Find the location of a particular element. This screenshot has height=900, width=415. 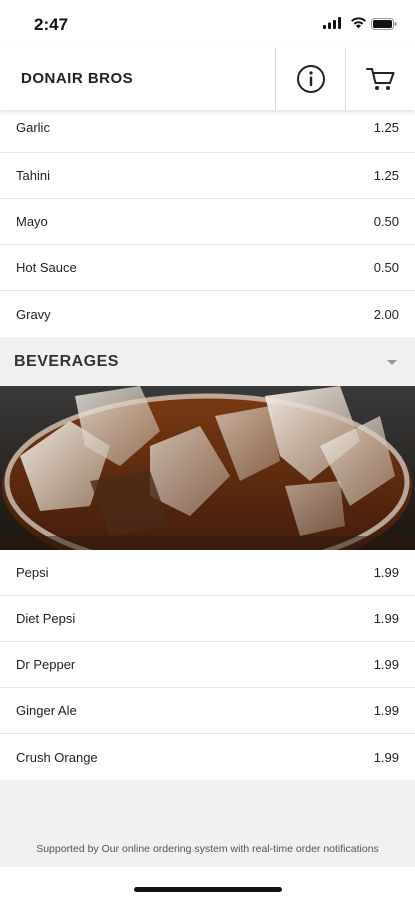

item-name: Gravy is located at coordinates (33, 314).